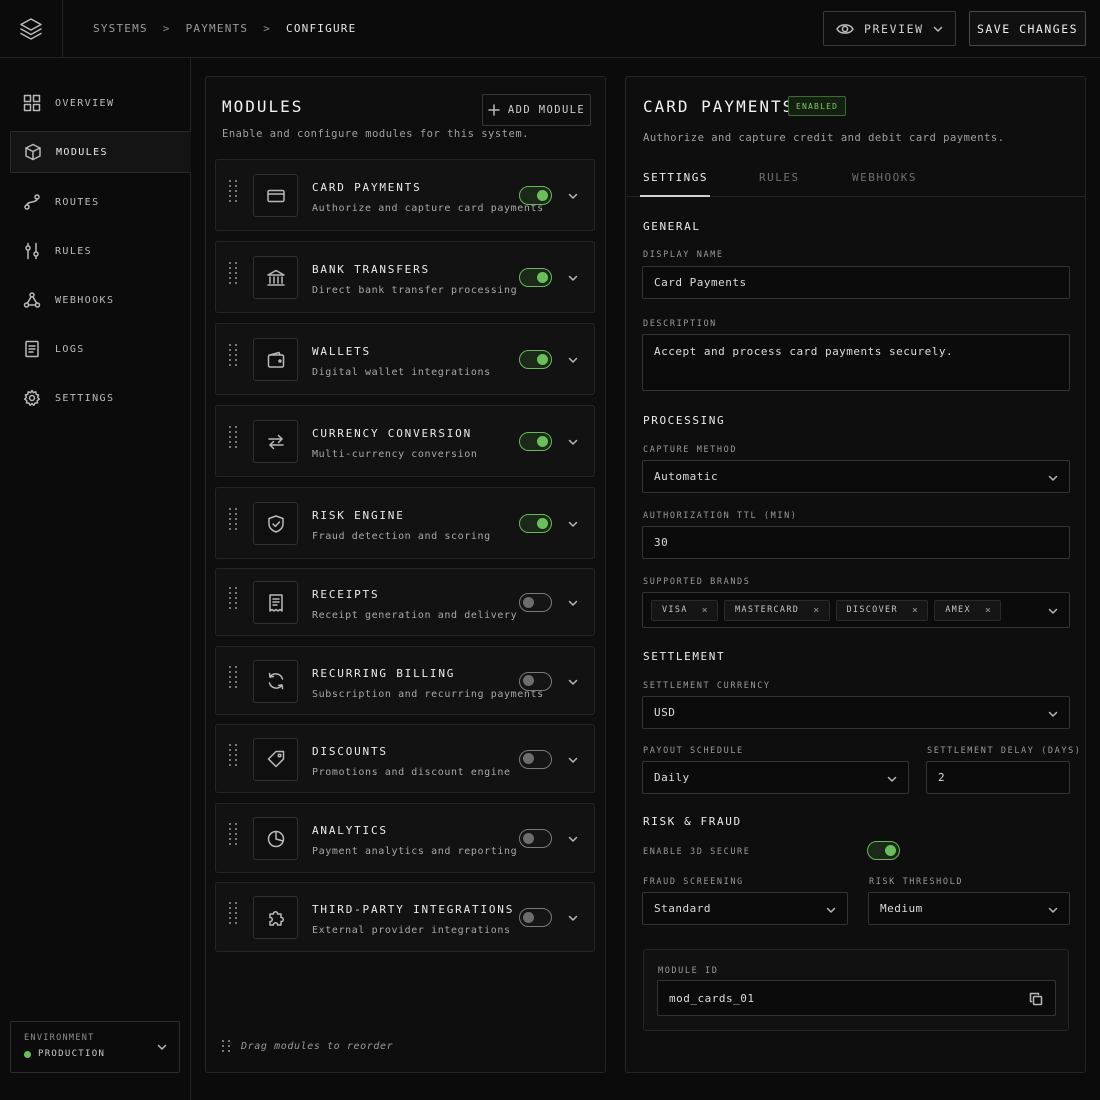 Image resolution: width=1100 pixels, height=1100 pixels. Describe the element at coordinates (32, 349) in the screenshot. I see `document-icon` at that location.